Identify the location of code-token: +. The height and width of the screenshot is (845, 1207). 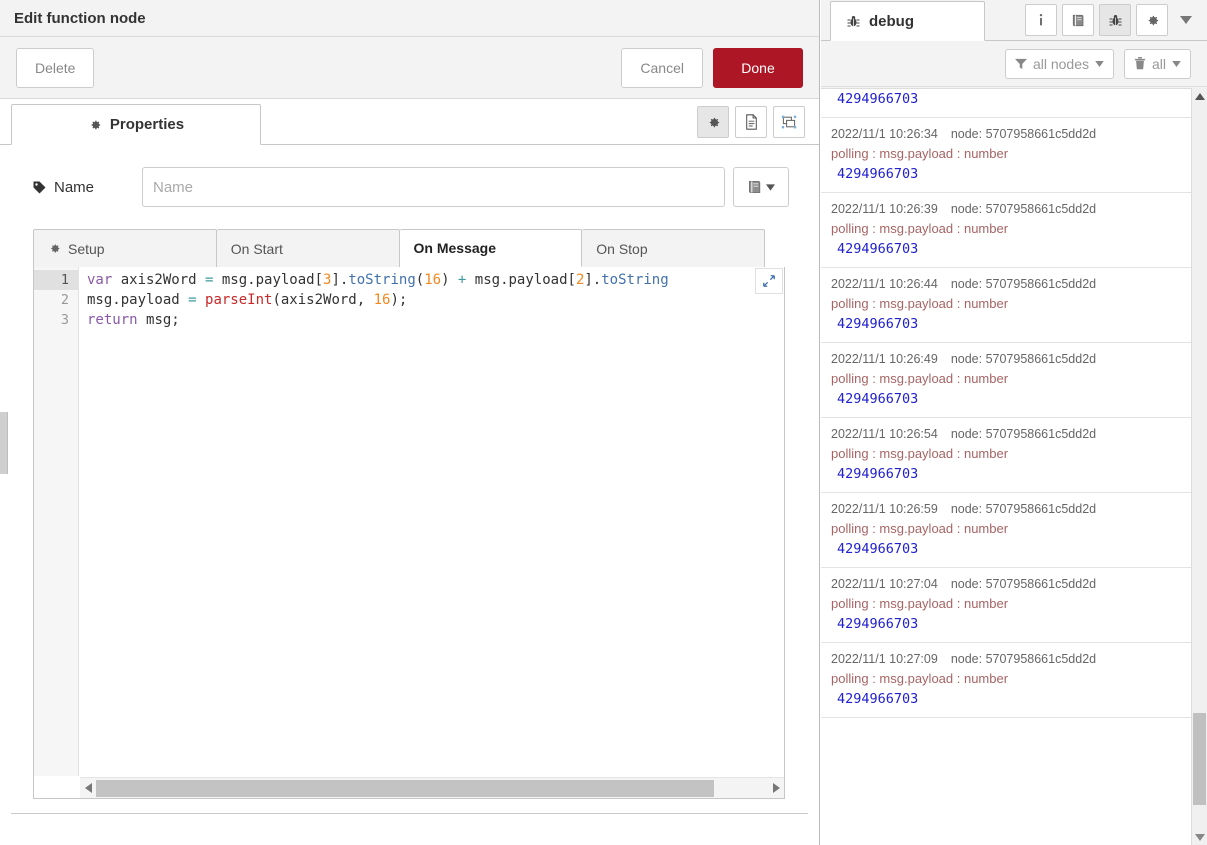
(466, 280).